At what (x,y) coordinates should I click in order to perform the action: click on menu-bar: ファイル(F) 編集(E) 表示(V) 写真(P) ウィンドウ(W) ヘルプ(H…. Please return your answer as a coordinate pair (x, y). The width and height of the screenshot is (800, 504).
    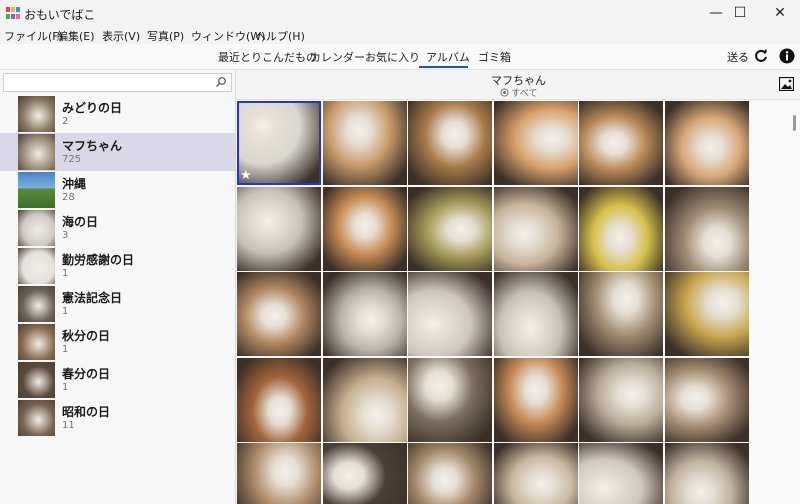
    Looking at the image, I should click on (400, 35).